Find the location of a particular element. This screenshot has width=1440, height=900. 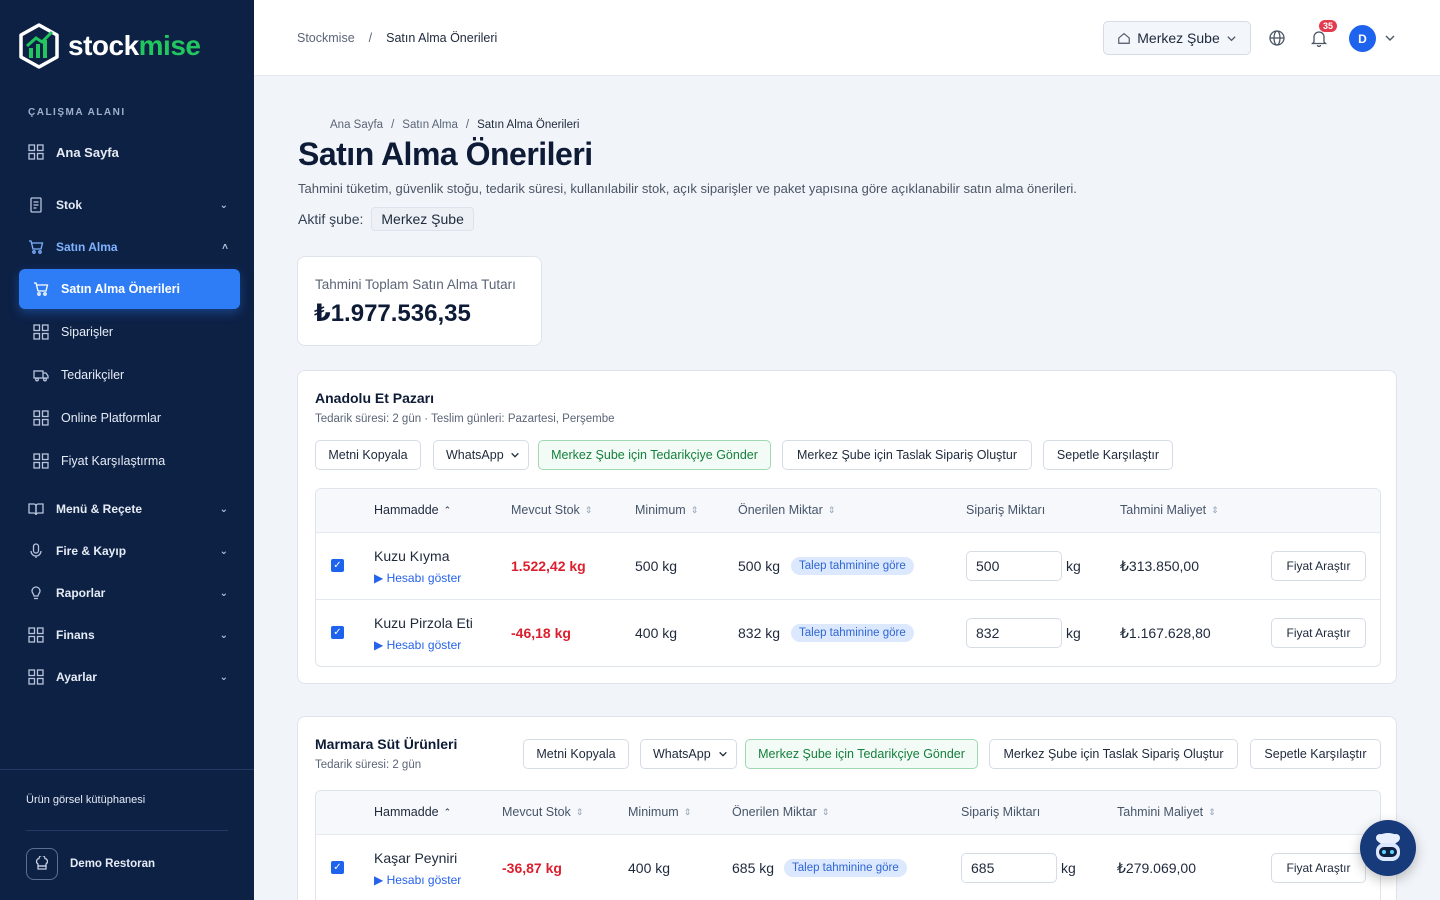

sidebar-item-label: Stok is located at coordinates (69, 205).